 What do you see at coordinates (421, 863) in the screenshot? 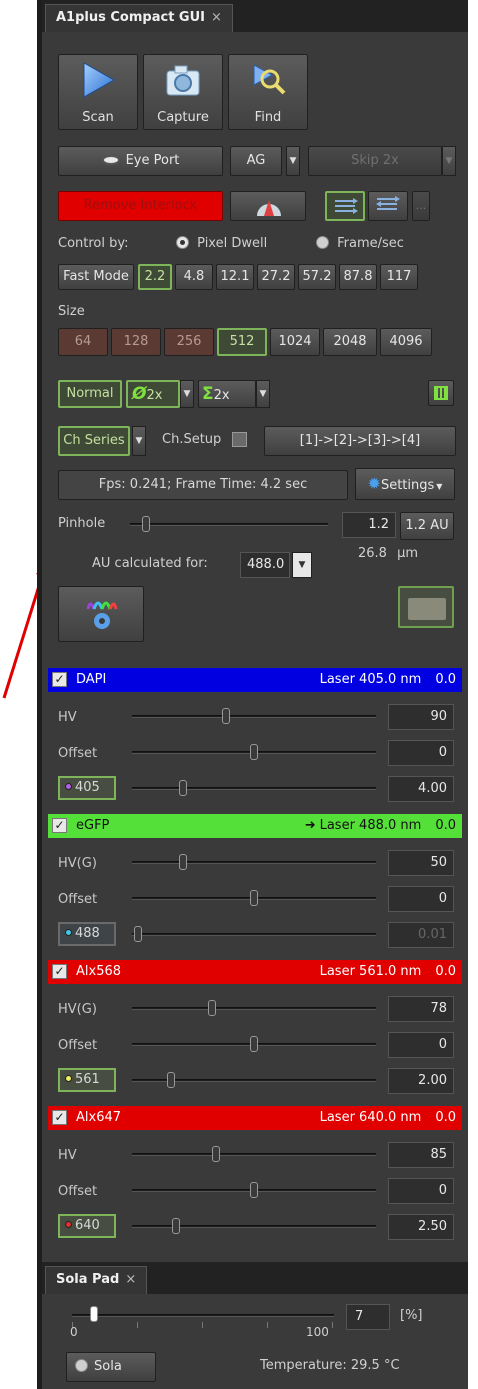
I see `channel-value-field: 50` at bounding box center [421, 863].